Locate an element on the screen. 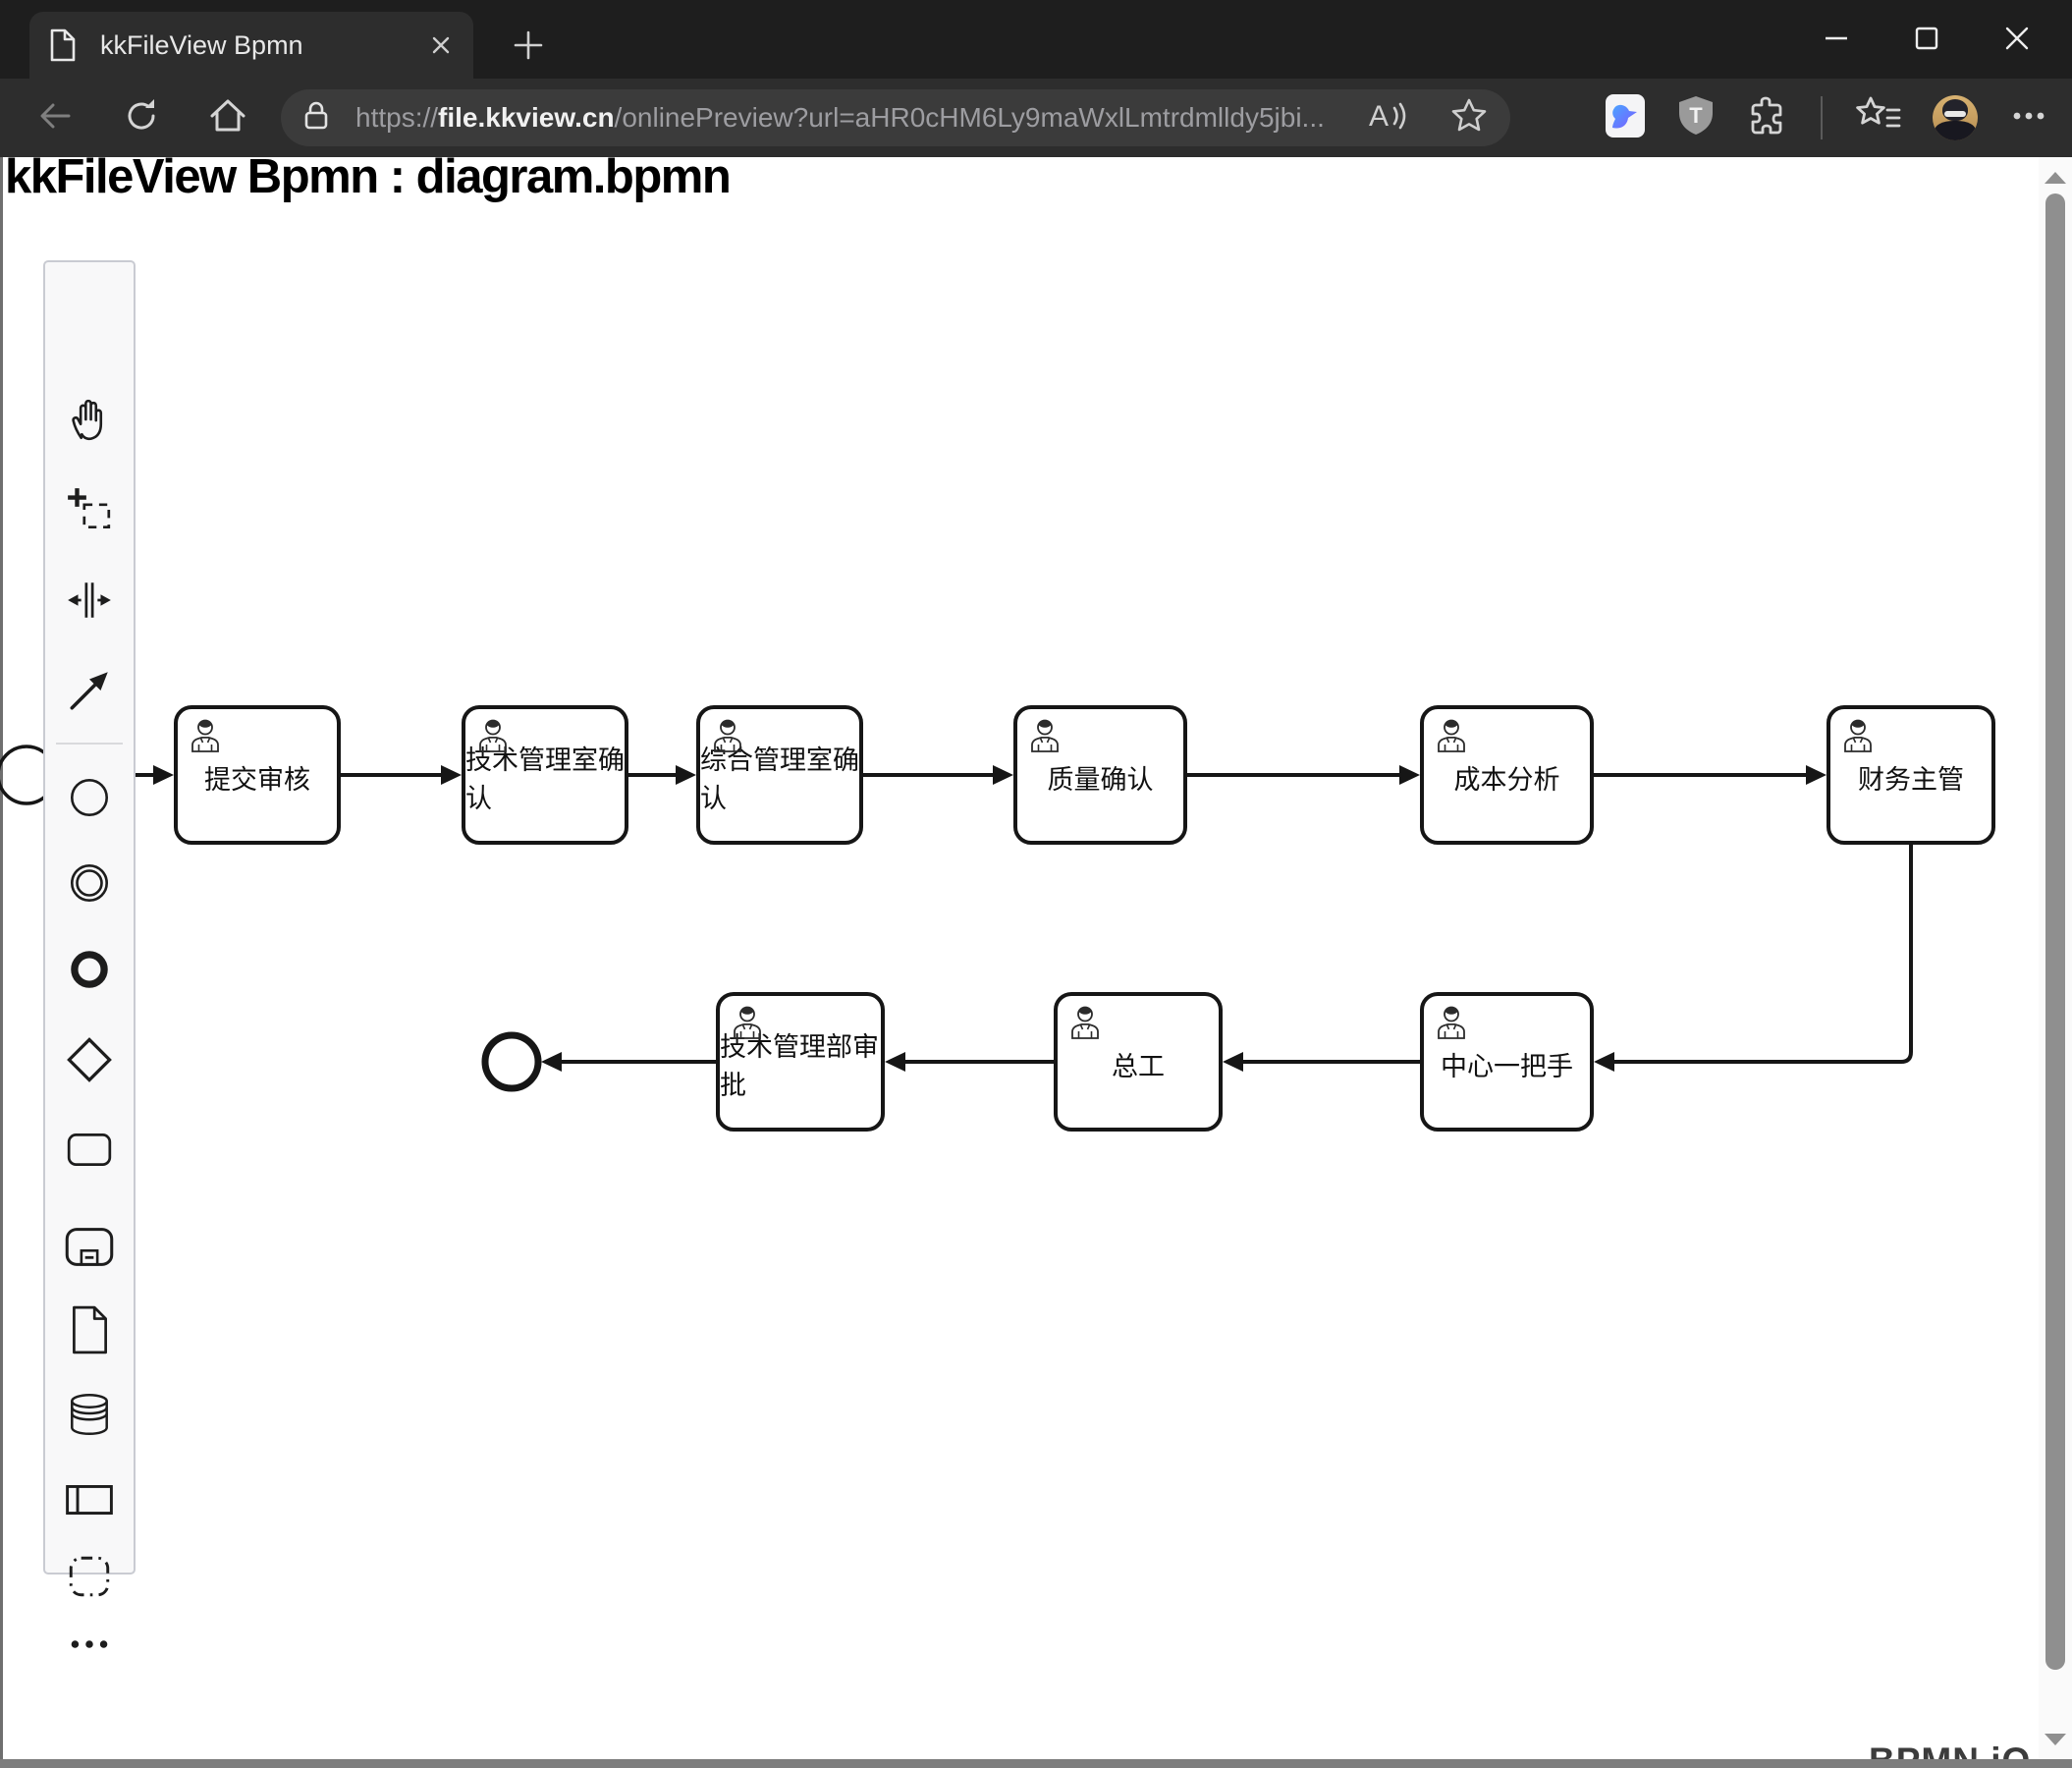 The image size is (2072, 1768). extensions-puzzle-icon is located at coordinates (1768, 118).